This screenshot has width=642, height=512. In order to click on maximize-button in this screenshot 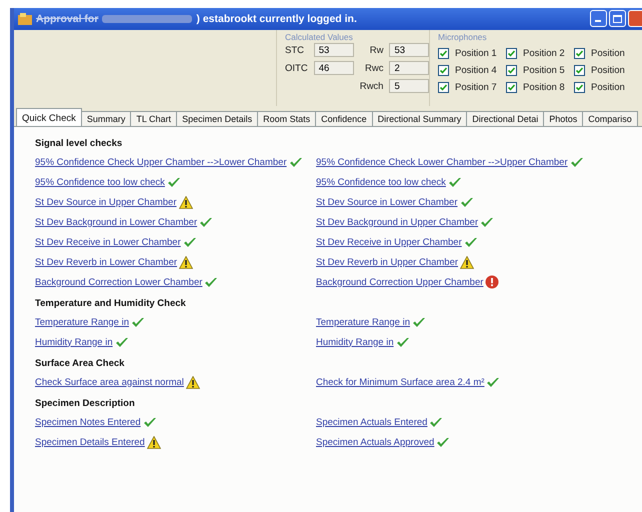, I will do `click(617, 18)`.